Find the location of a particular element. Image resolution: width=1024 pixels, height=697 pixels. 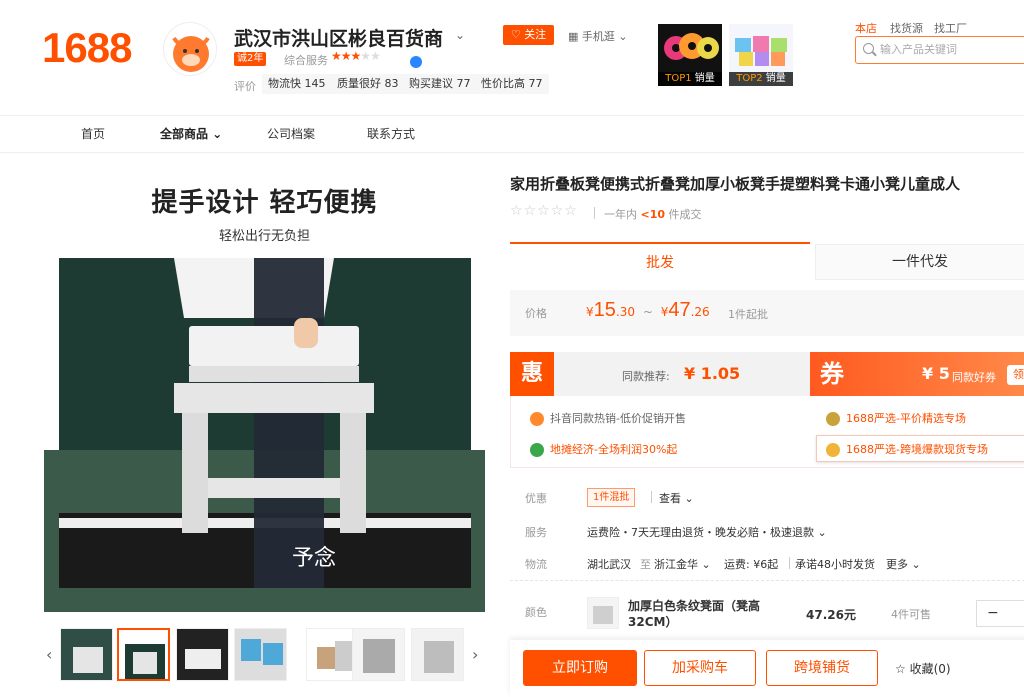

sold-info: 一年内 <10 件成交 is located at coordinates (653, 214).